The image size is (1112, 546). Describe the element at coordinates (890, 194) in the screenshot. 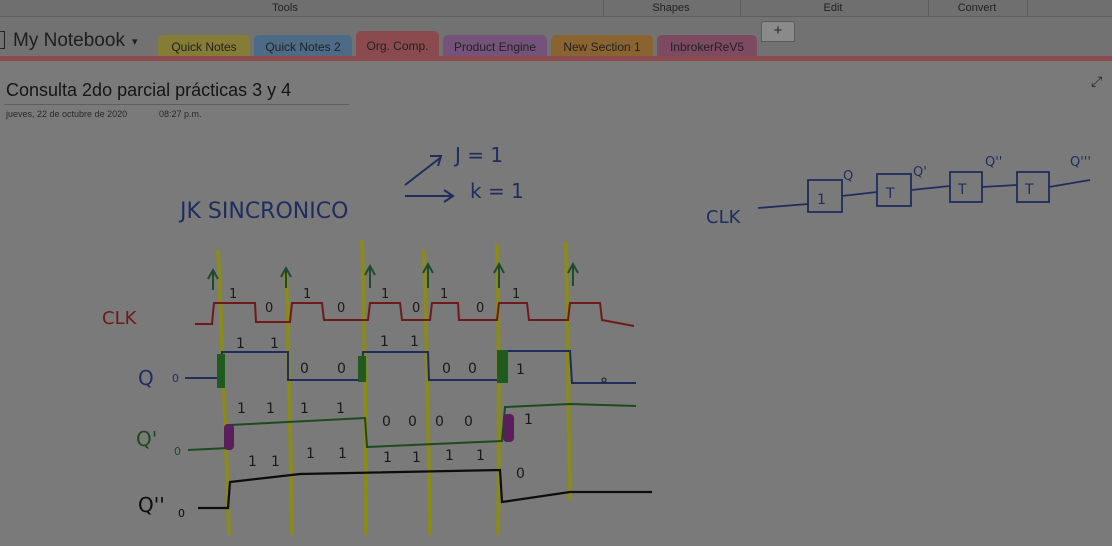

I see `ff2-label: T` at that location.